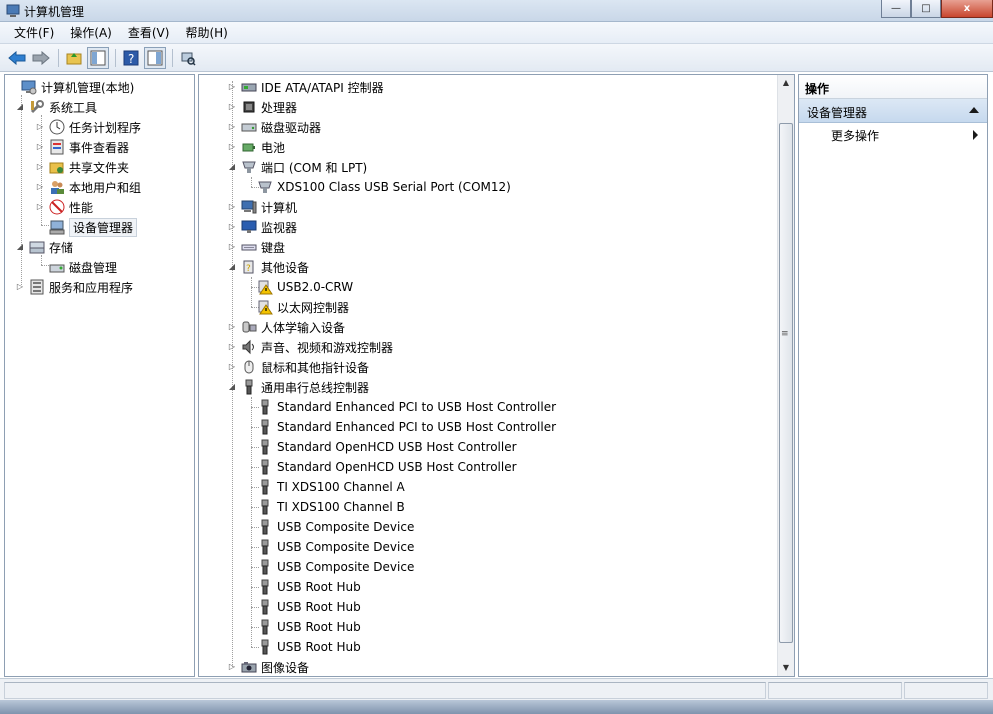 The height and width of the screenshot is (714, 993). What do you see at coordinates (274, 127) in the screenshot?
I see `device-category: ▷ 磁盘驱动器` at bounding box center [274, 127].